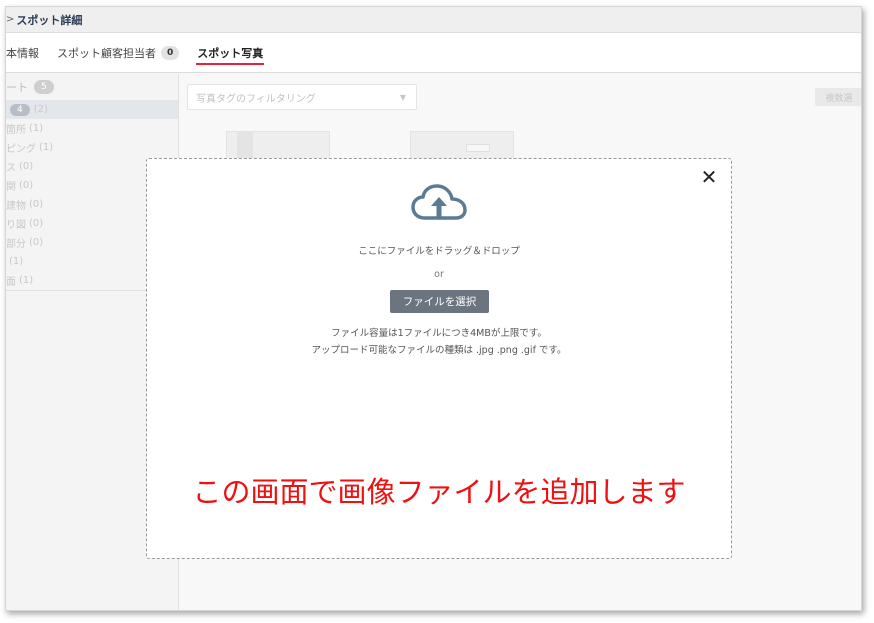  Describe the element at coordinates (106, 53) in the screenshot. I see `tab-label: スポット顧客担当者` at that location.